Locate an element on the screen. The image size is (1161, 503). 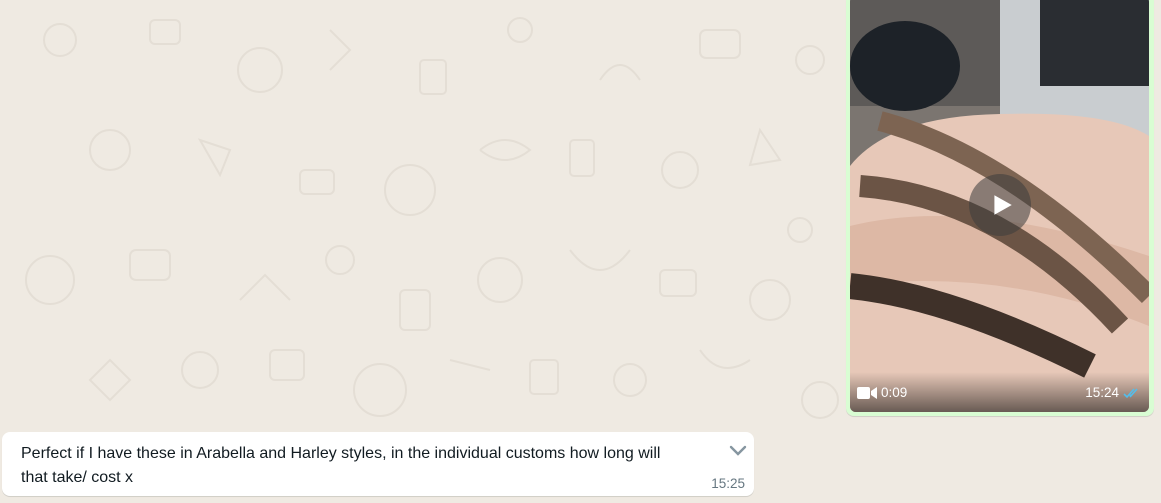
message-timestamp: 15:24 is located at coordinates (1102, 392).